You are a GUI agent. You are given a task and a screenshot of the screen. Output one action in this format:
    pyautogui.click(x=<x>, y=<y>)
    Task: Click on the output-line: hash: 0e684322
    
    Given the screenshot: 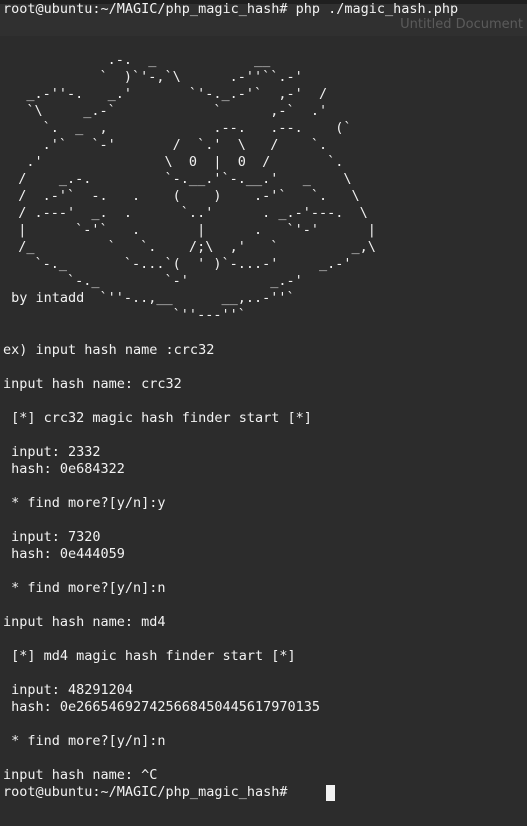 What is the action you would take?
    pyautogui.click(x=64, y=469)
    